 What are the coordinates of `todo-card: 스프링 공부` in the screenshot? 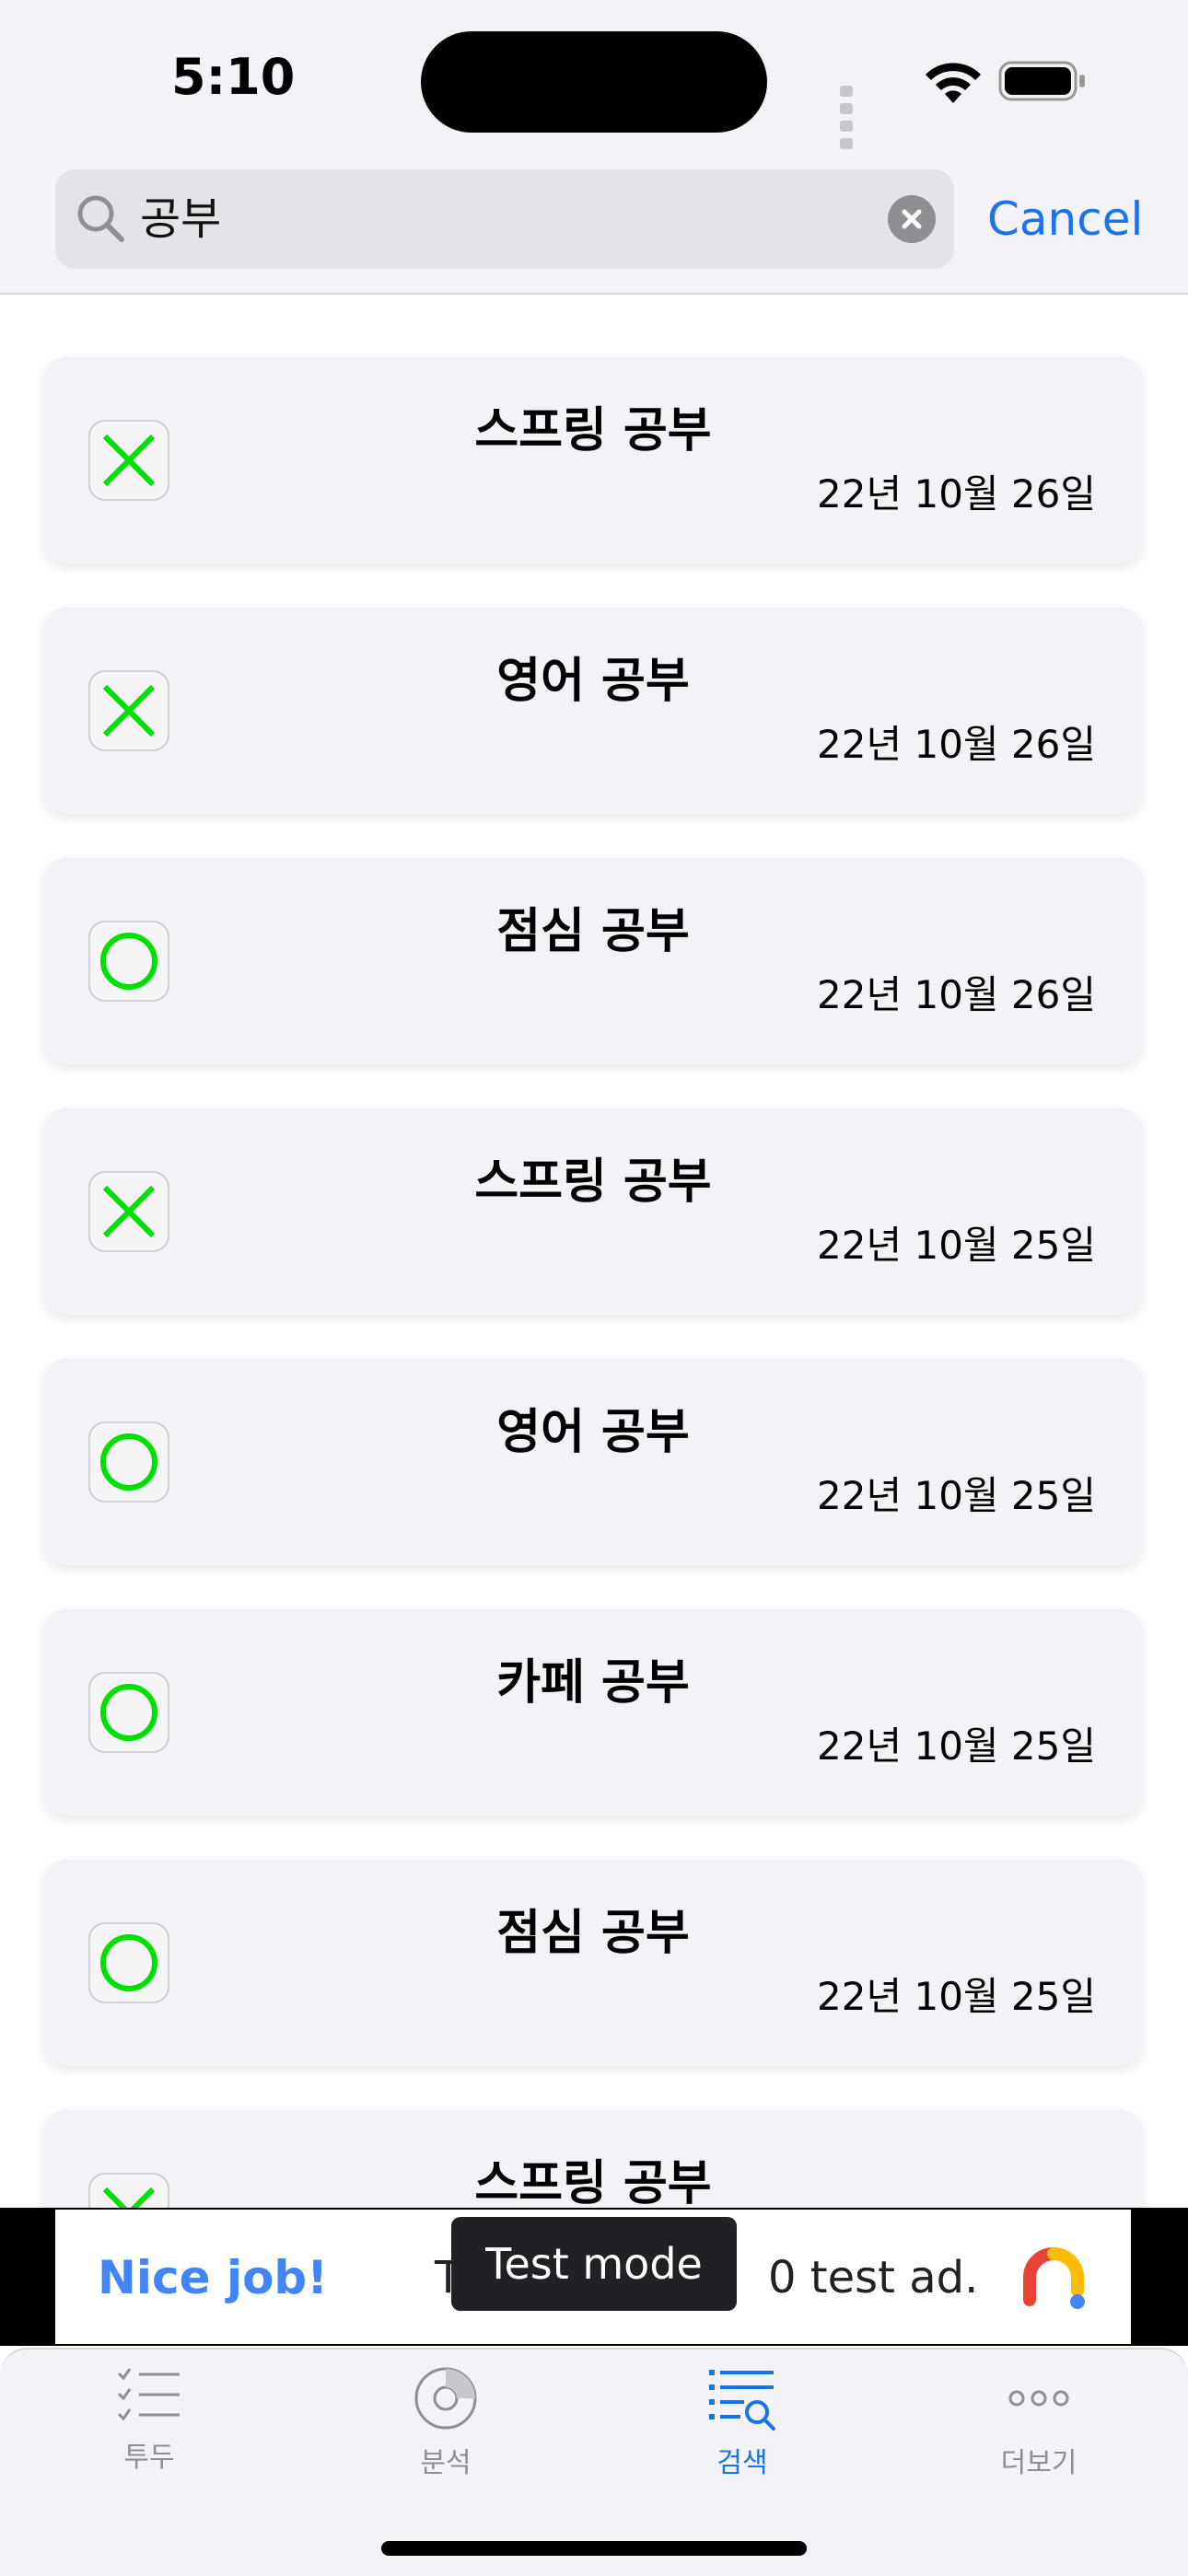 It's located at (593, 2160).